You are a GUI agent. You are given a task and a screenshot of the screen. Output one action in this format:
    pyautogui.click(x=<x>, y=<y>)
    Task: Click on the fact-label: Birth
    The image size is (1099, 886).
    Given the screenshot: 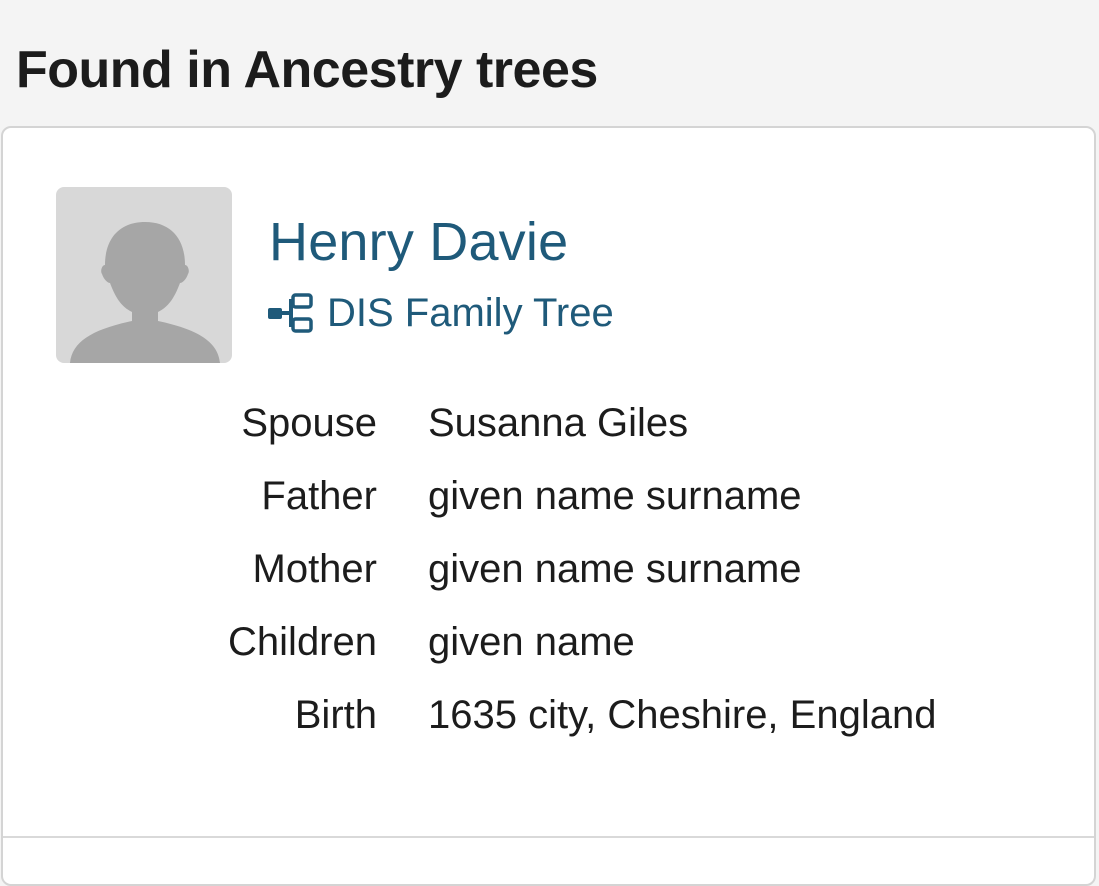 What is the action you would take?
    pyautogui.click(x=335, y=715)
    